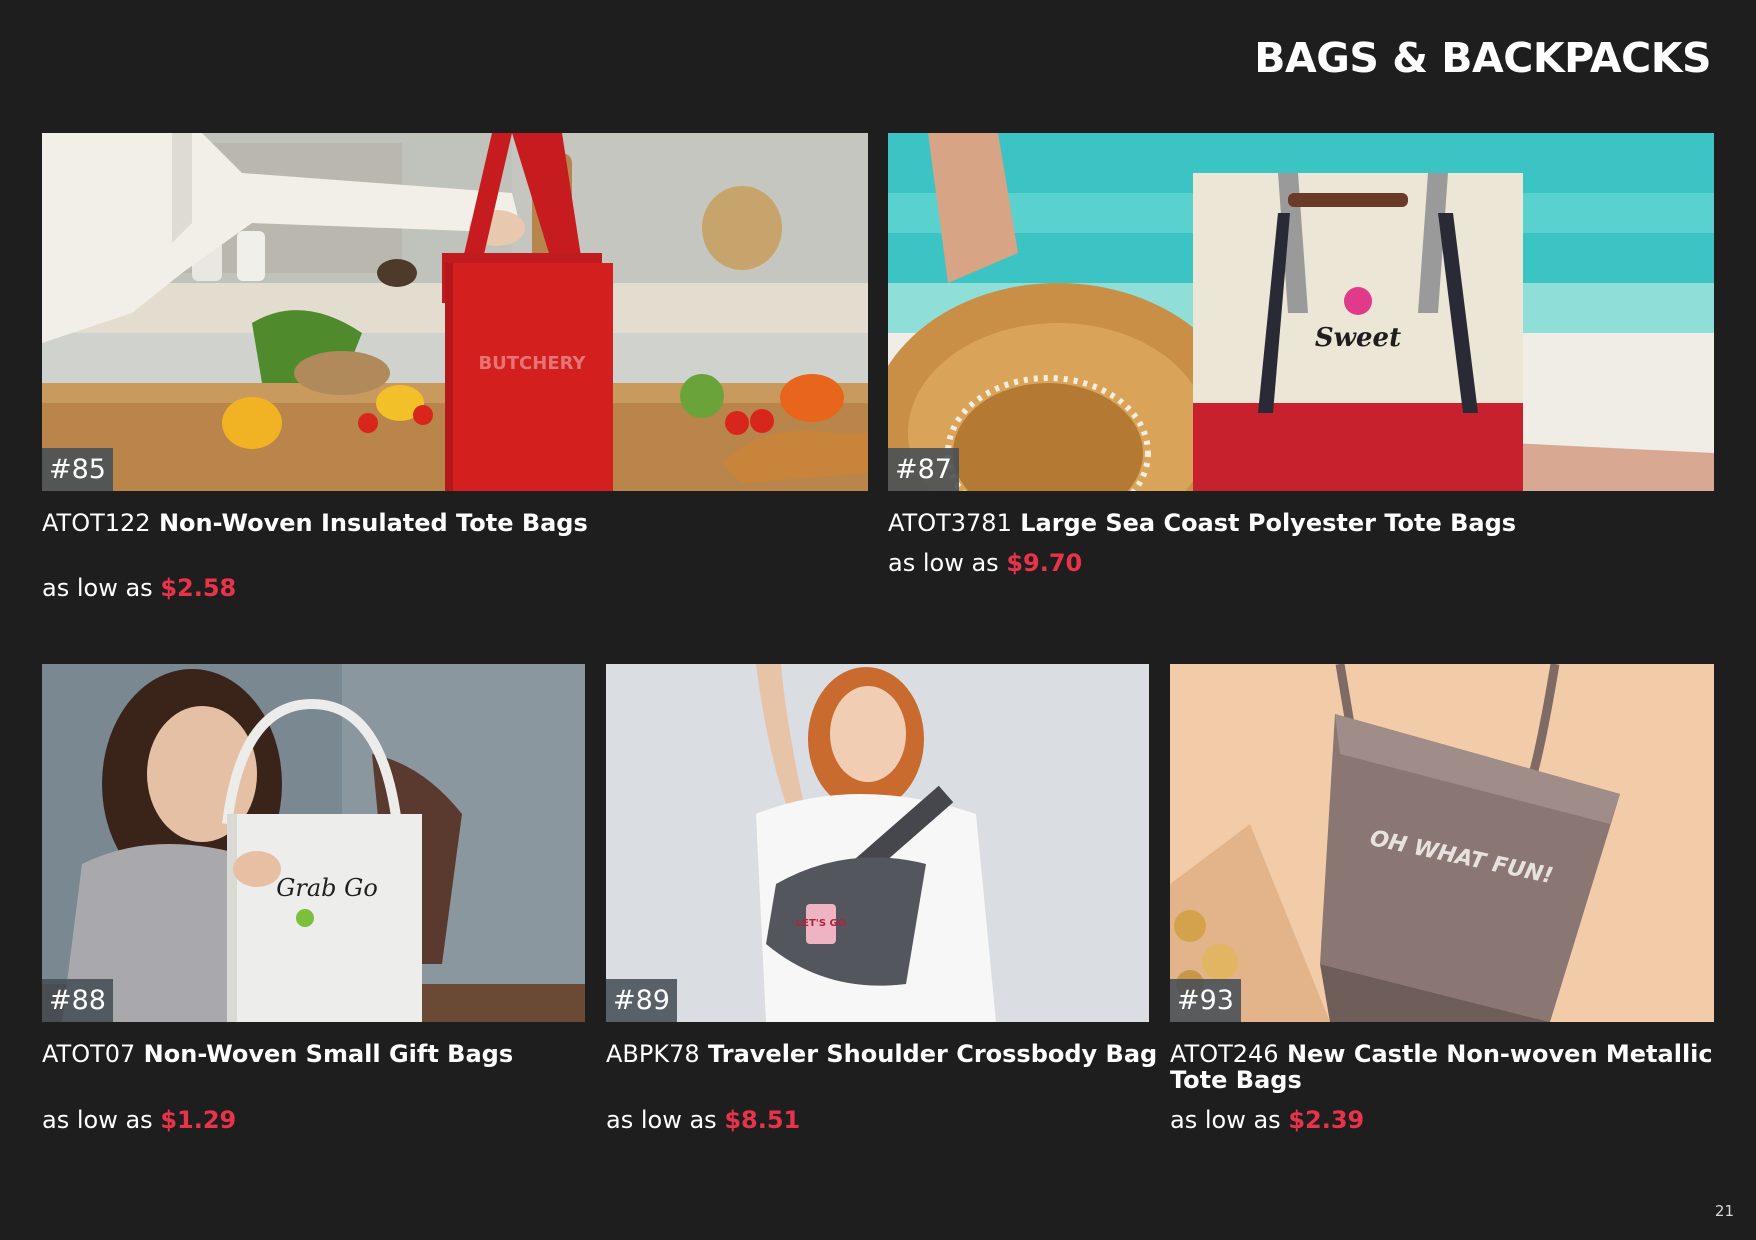 This screenshot has width=1756, height=1240. I want to click on product-photo-sea-coast-tote: Sweet #87, so click(1301, 312).